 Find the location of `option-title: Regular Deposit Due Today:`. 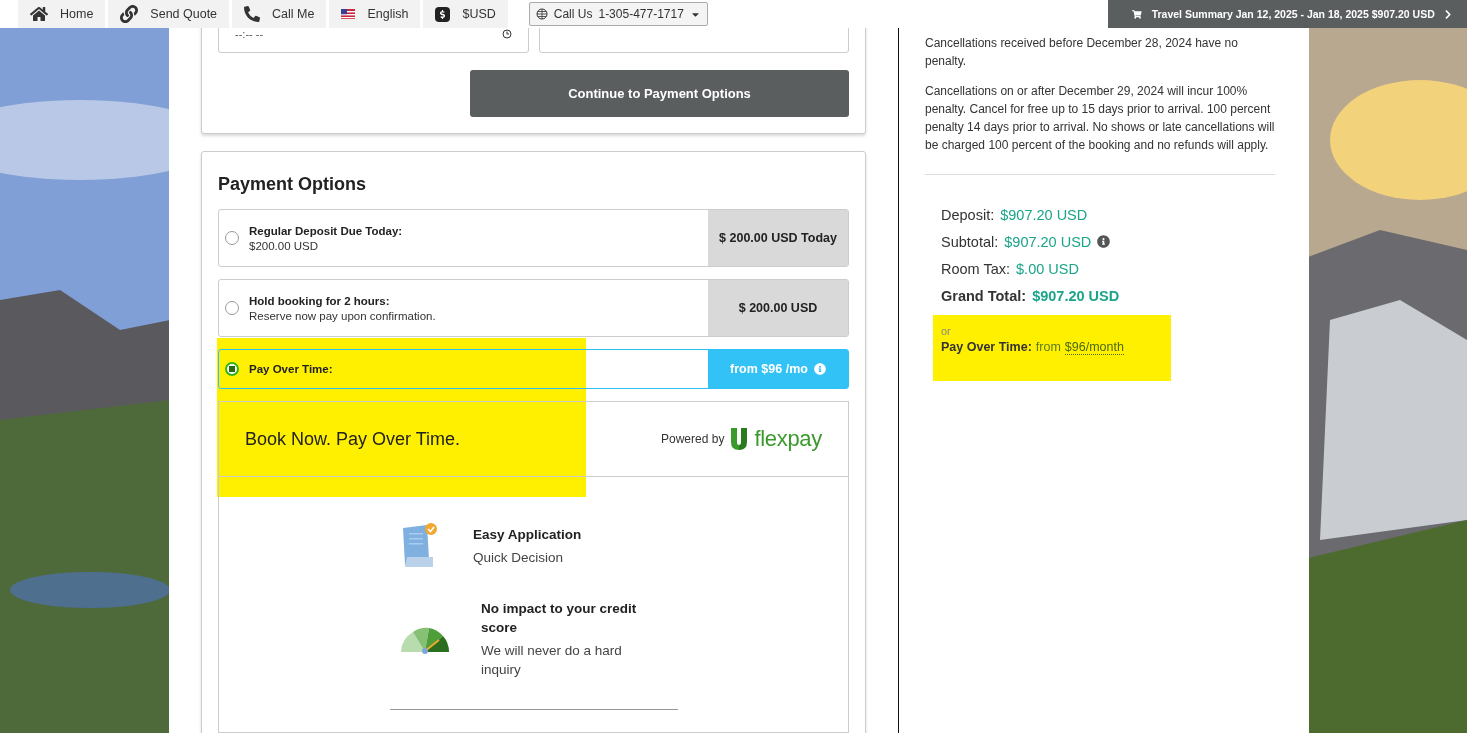

option-title: Regular Deposit Due Today: is located at coordinates (326, 230).